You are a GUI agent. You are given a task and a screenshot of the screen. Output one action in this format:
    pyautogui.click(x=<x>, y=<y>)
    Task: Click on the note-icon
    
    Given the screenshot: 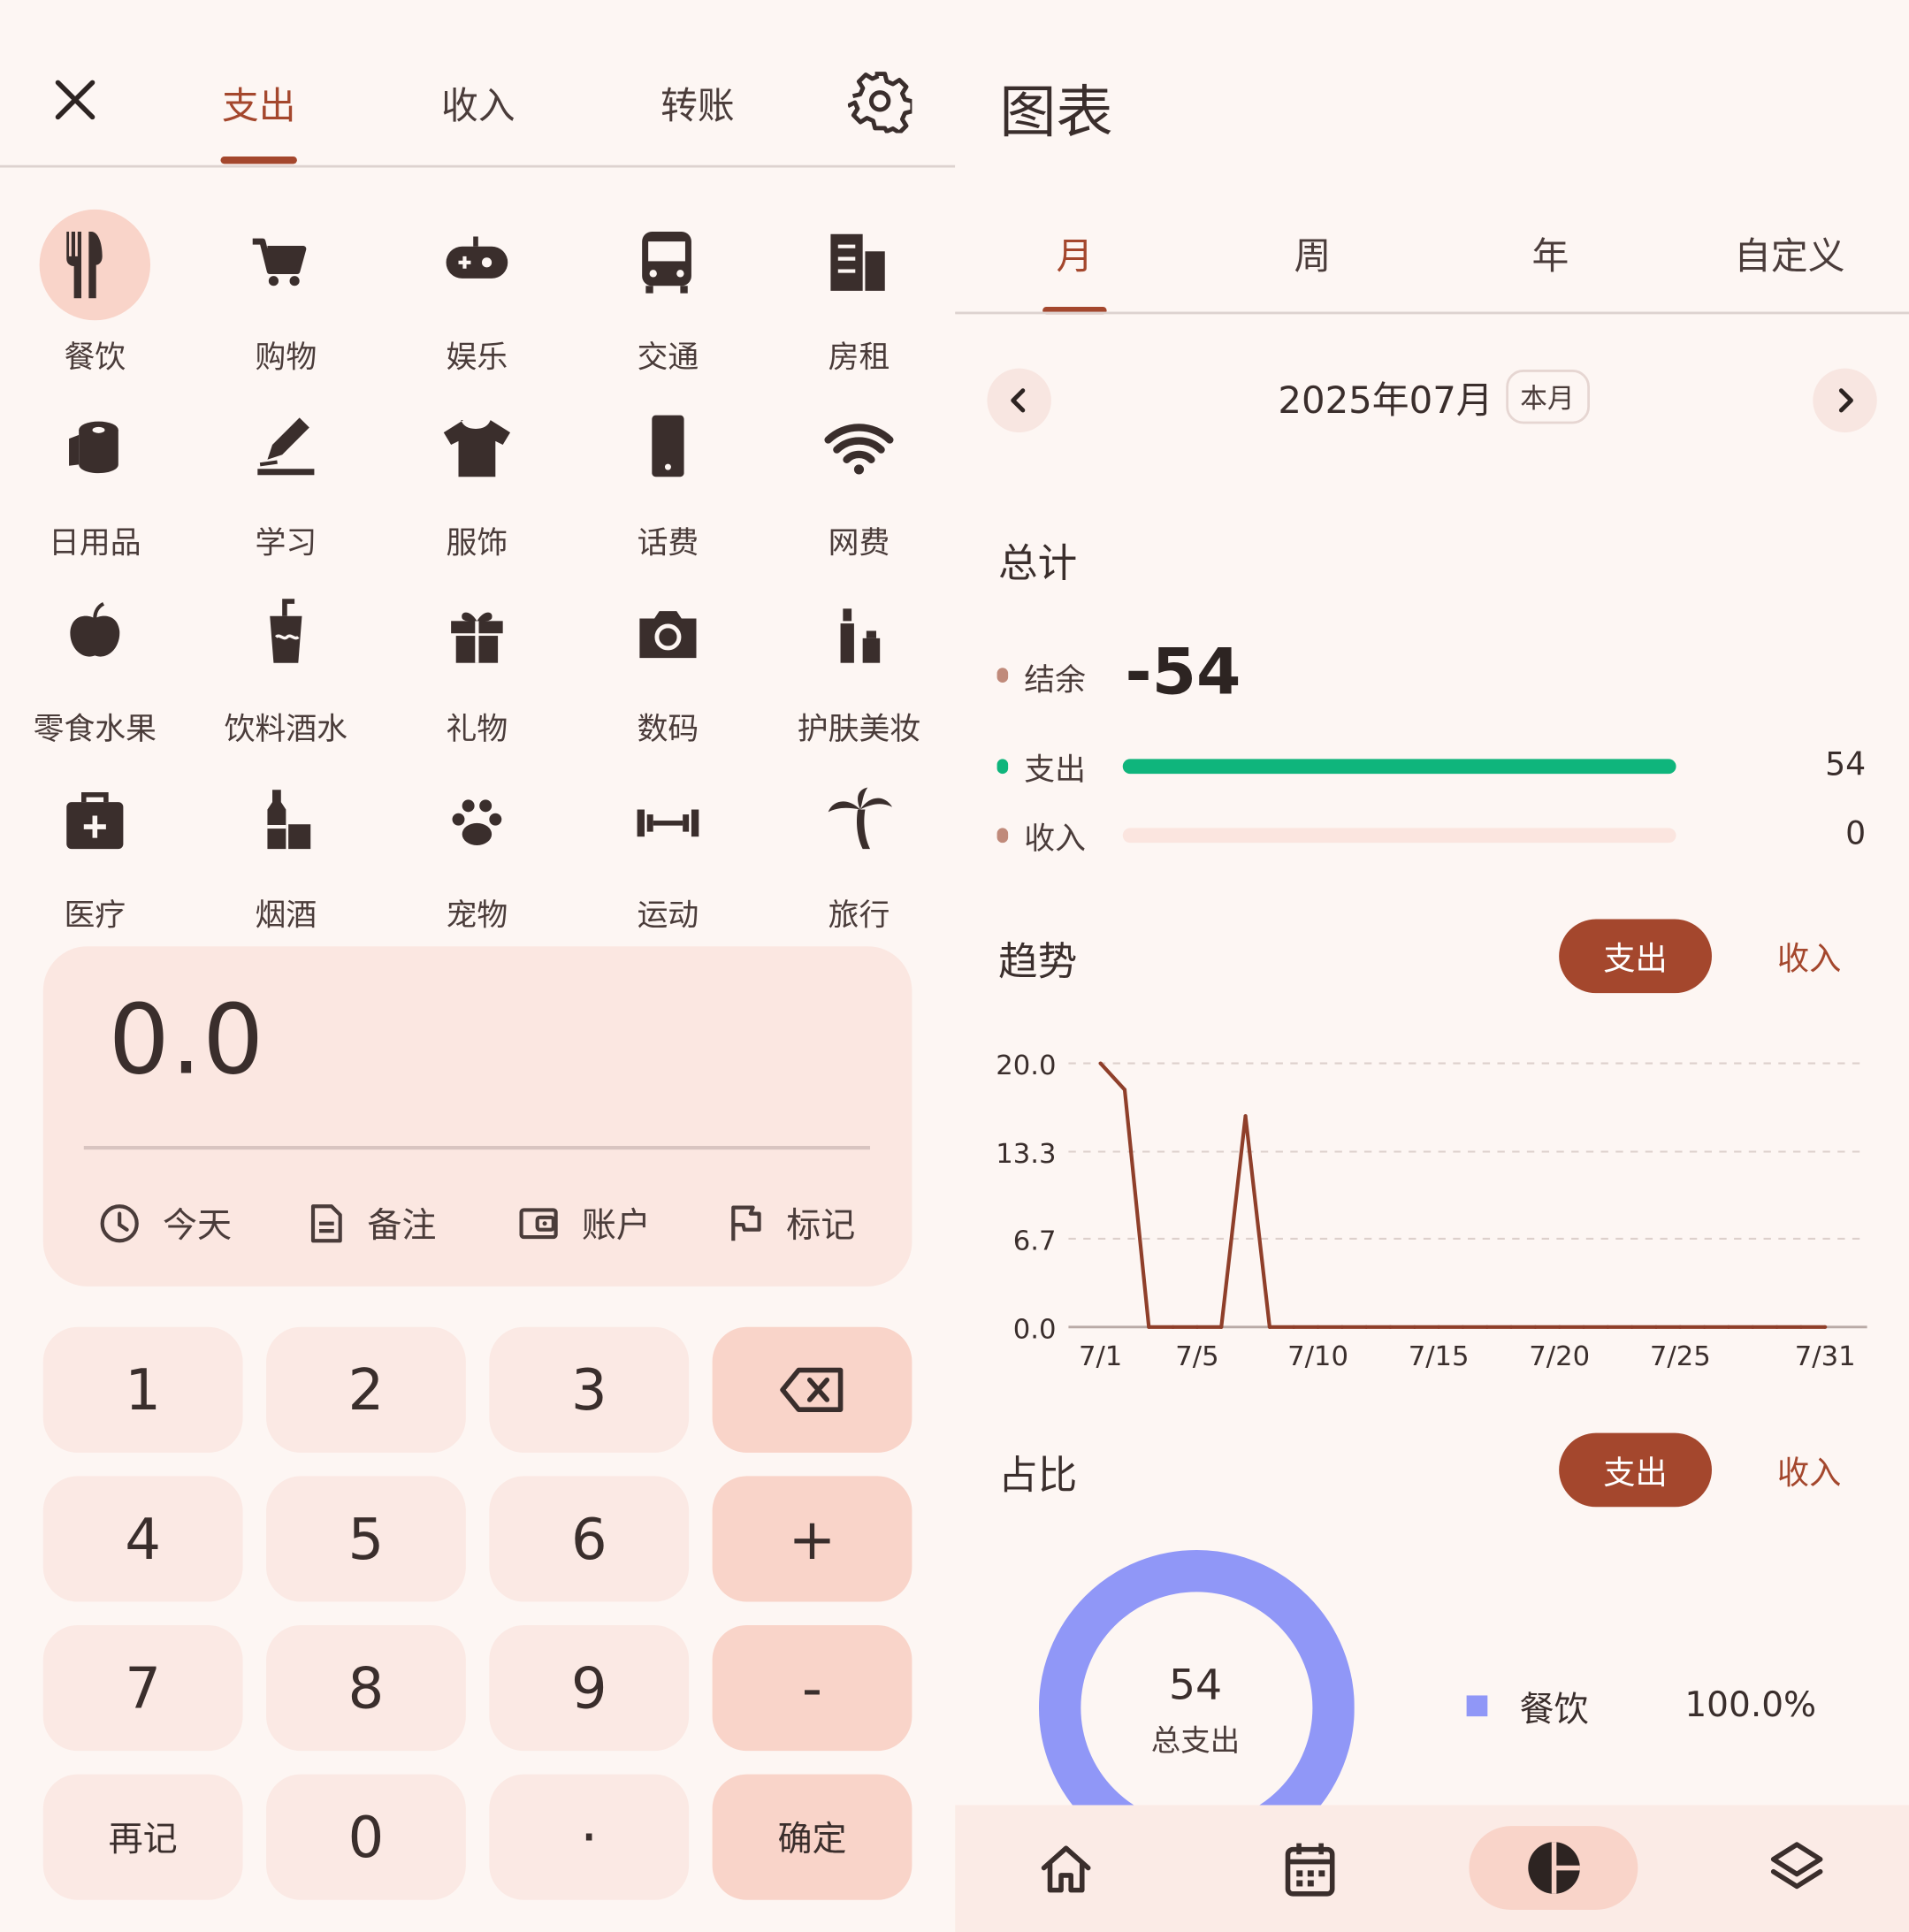 What is the action you would take?
    pyautogui.click(x=326, y=1223)
    